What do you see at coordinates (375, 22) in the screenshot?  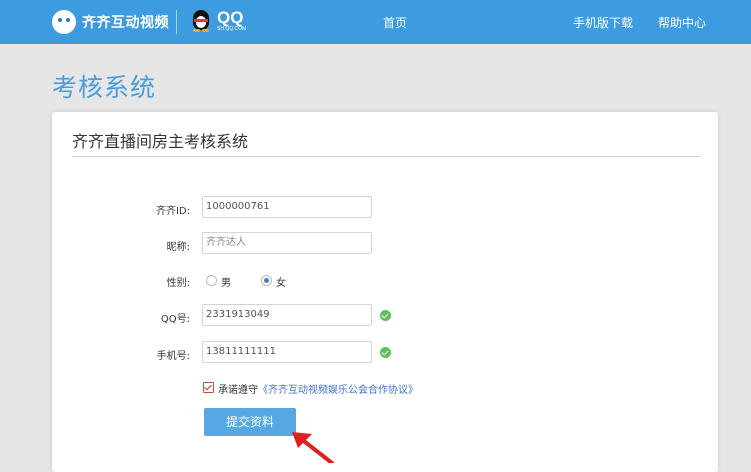 I see `top-bar: 齐齐互动视频 QQ SH.QQ.COM 首页 手机版下载 帮助中心` at bounding box center [375, 22].